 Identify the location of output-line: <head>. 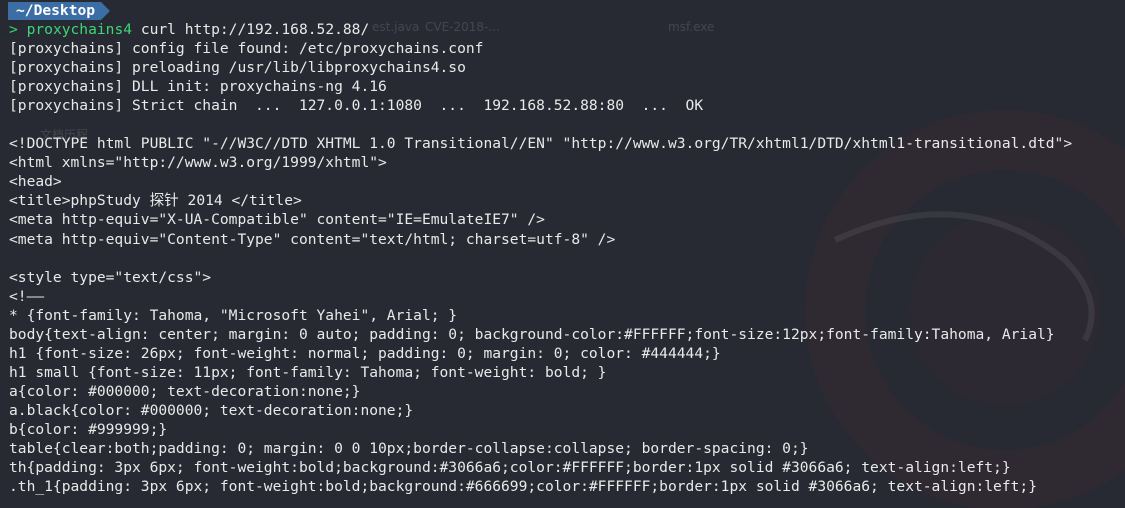
(35, 182).